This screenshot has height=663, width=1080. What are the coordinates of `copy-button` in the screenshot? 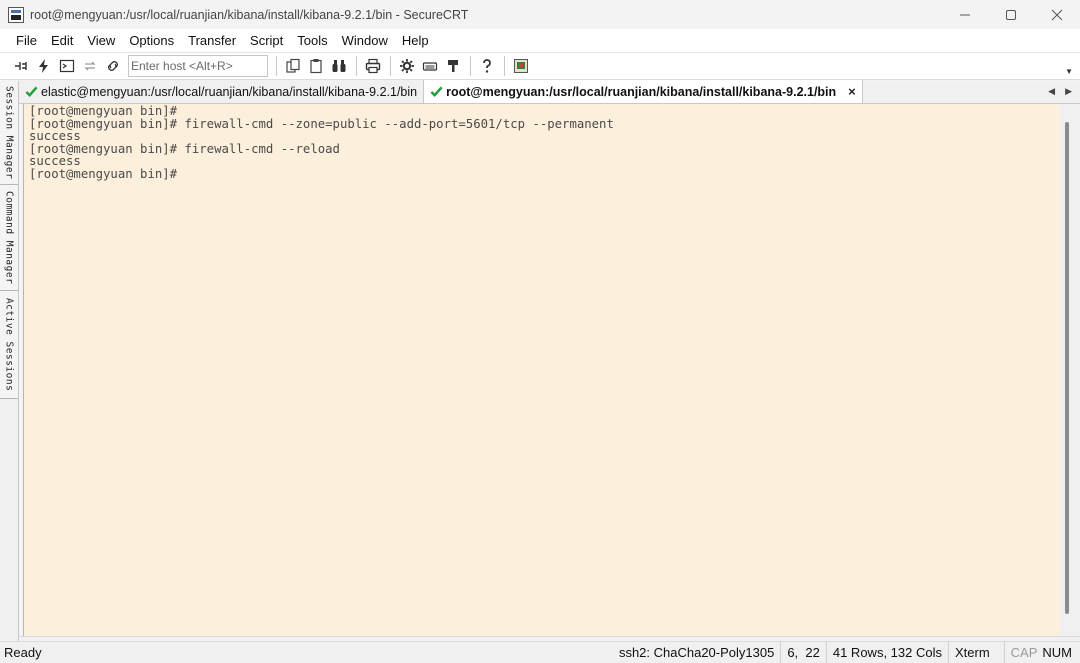 It's located at (293, 66).